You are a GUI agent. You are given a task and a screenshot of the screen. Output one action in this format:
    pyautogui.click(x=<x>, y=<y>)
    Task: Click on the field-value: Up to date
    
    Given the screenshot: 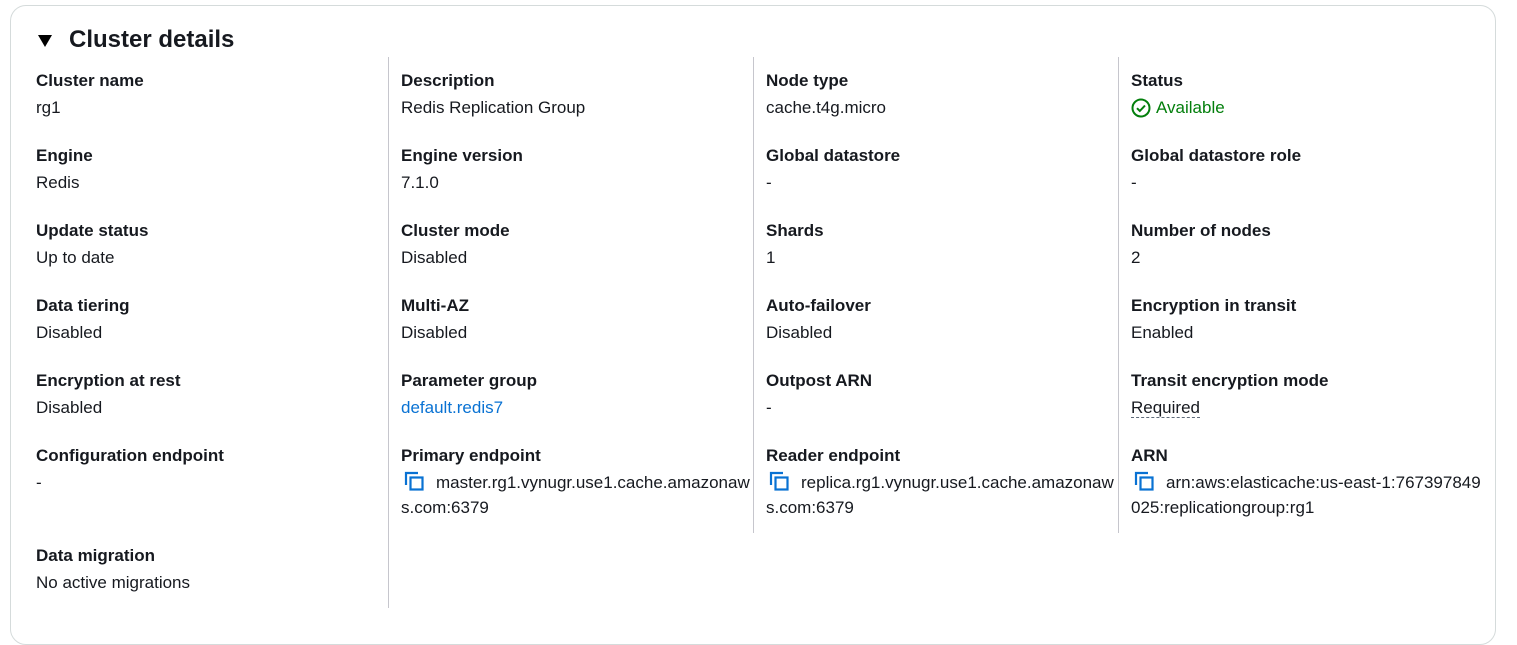 What is the action you would take?
    pyautogui.click(x=75, y=257)
    